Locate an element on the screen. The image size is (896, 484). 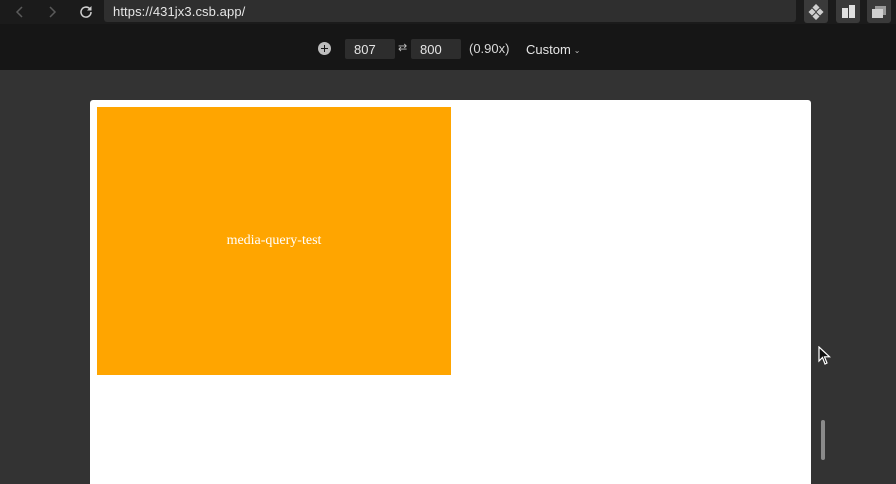
chevron-left-icon is located at coordinates (19, 12).